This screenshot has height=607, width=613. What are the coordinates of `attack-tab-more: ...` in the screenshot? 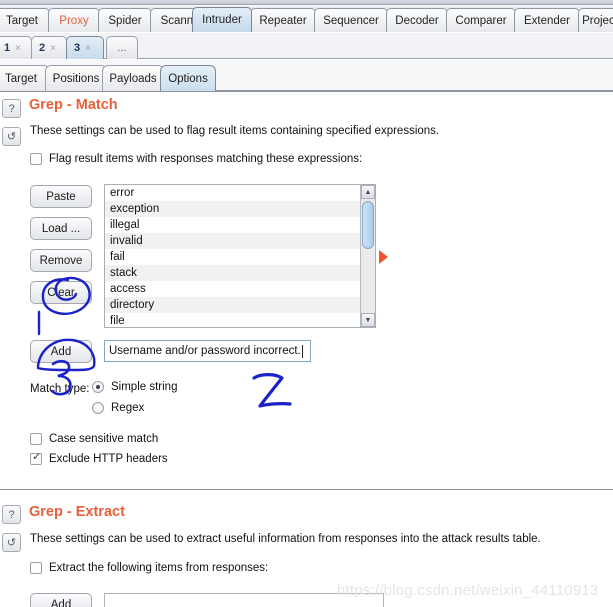 It's located at (122, 47).